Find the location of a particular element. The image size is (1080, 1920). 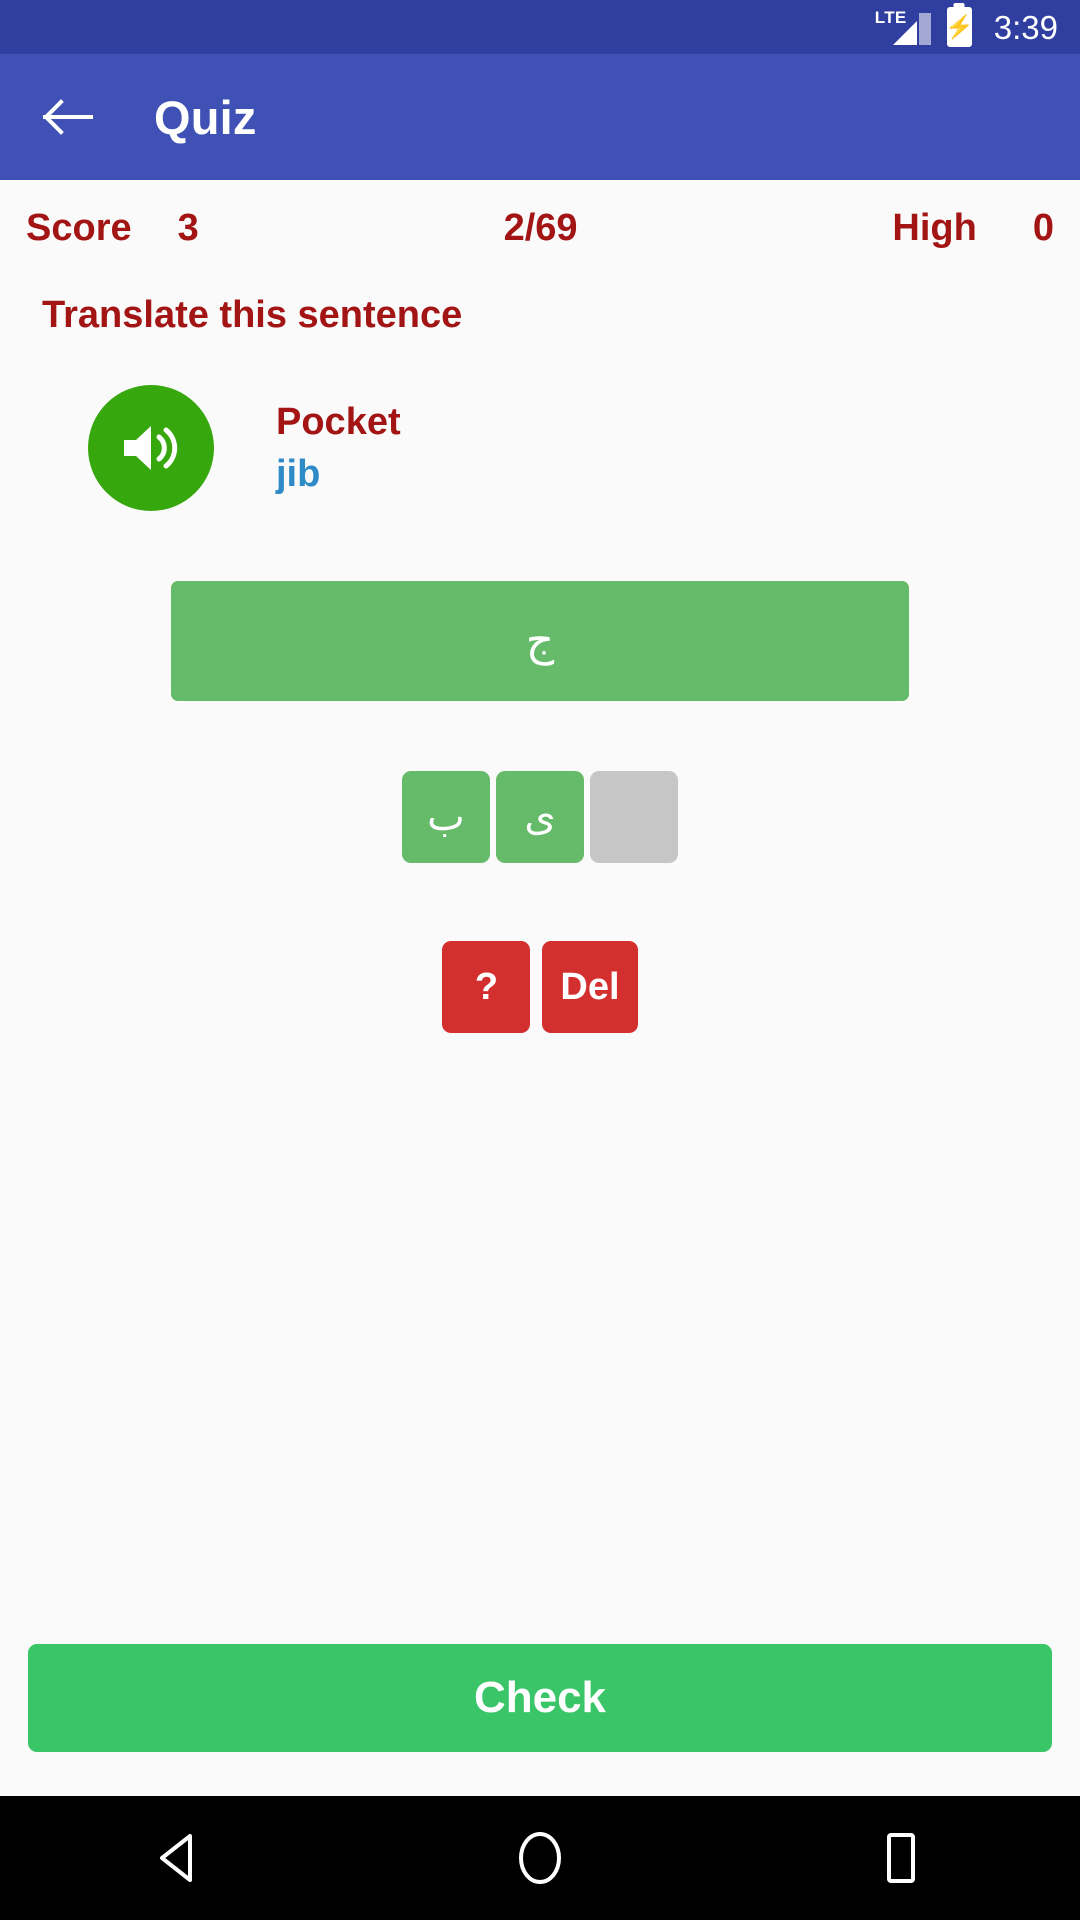

question-texts: Pocket jib is located at coordinates (338, 448).